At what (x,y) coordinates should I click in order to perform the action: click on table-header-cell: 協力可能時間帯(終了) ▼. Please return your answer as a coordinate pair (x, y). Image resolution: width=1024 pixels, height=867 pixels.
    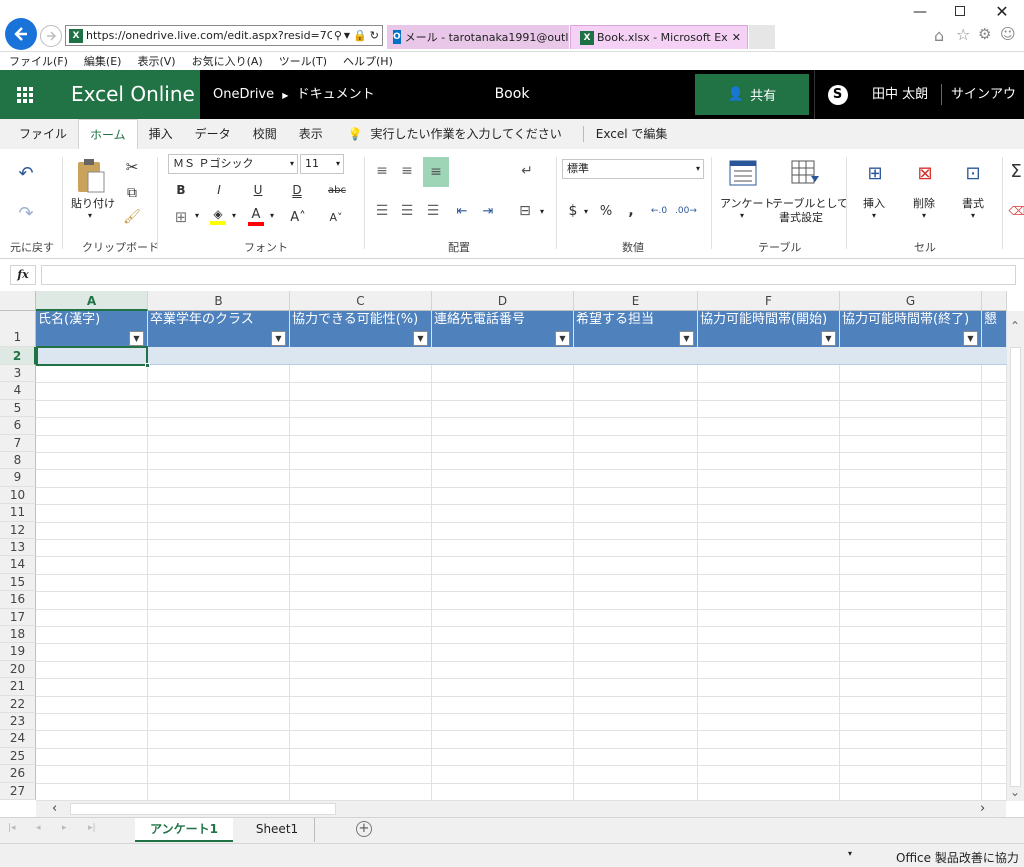
    Looking at the image, I should click on (911, 329).